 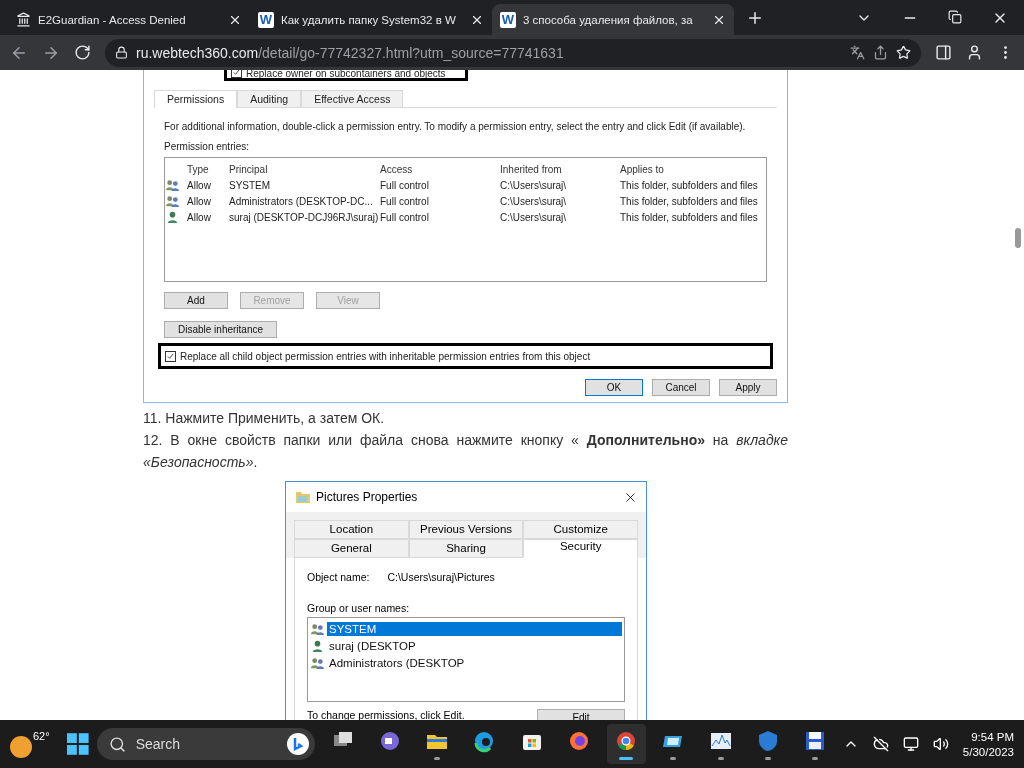 I want to click on clock-date: 5/30/2023, so click(x=988, y=751).